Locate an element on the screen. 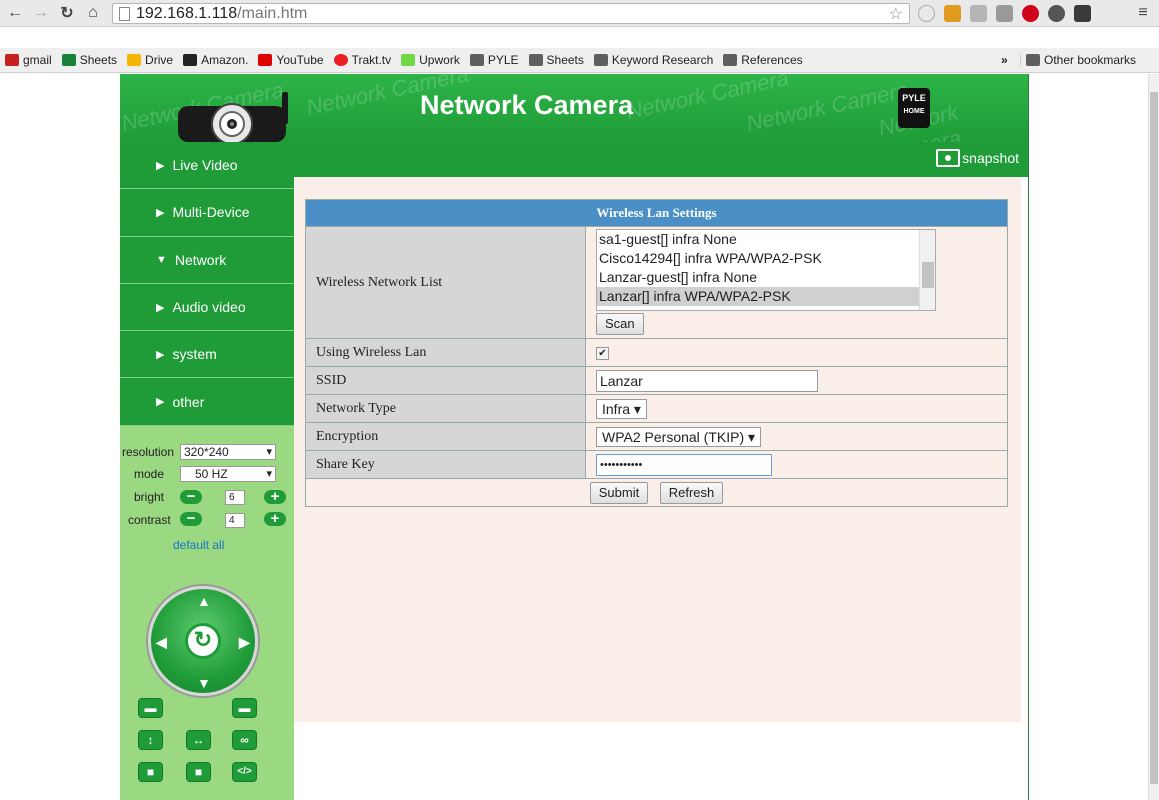  pan-left-icon: ◀ is located at coordinates (161, 642).